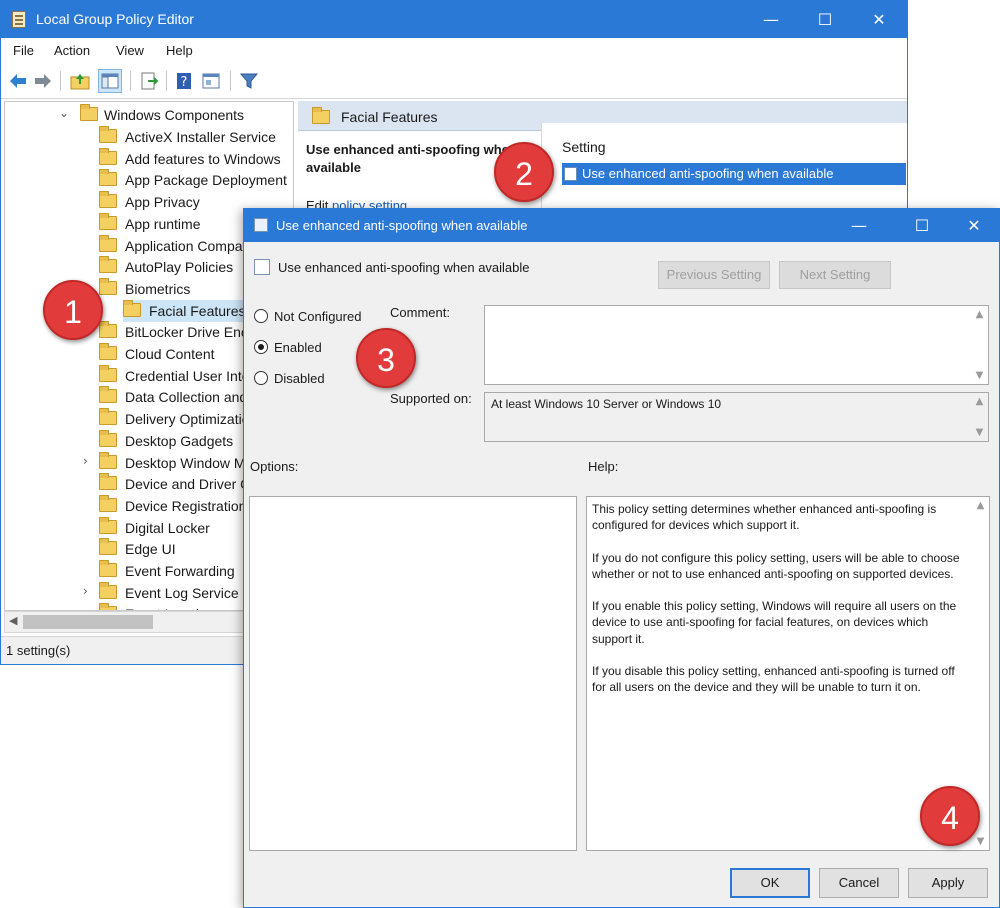 The height and width of the screenshot is (908, 1000). Describe the element at coordinates (249, 81) in the screenshot. I see `filter-icon` at that location.